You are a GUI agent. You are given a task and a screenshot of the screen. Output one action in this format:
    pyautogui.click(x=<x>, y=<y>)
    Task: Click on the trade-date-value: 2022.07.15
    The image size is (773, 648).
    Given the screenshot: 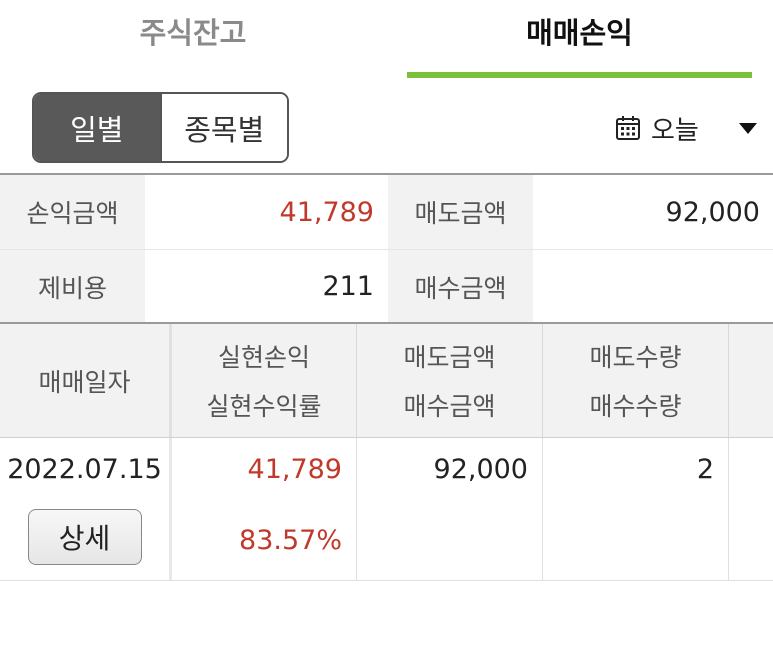 What is the action you would take?
    pyautogui.click(x=84, y=469)
    